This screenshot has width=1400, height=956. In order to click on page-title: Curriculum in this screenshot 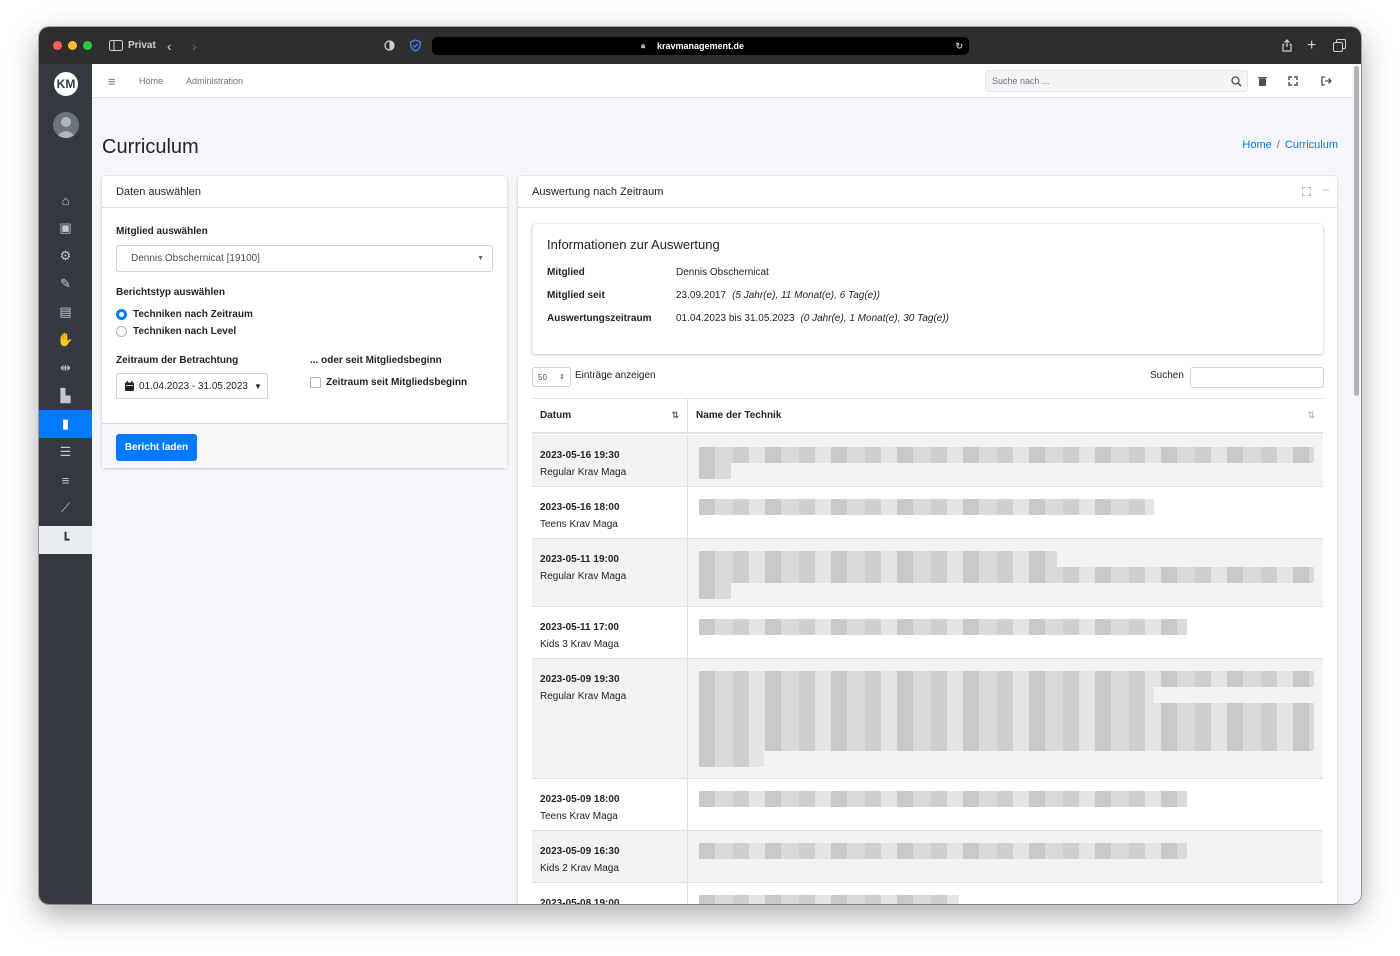, I will do `click(150, 147)`.